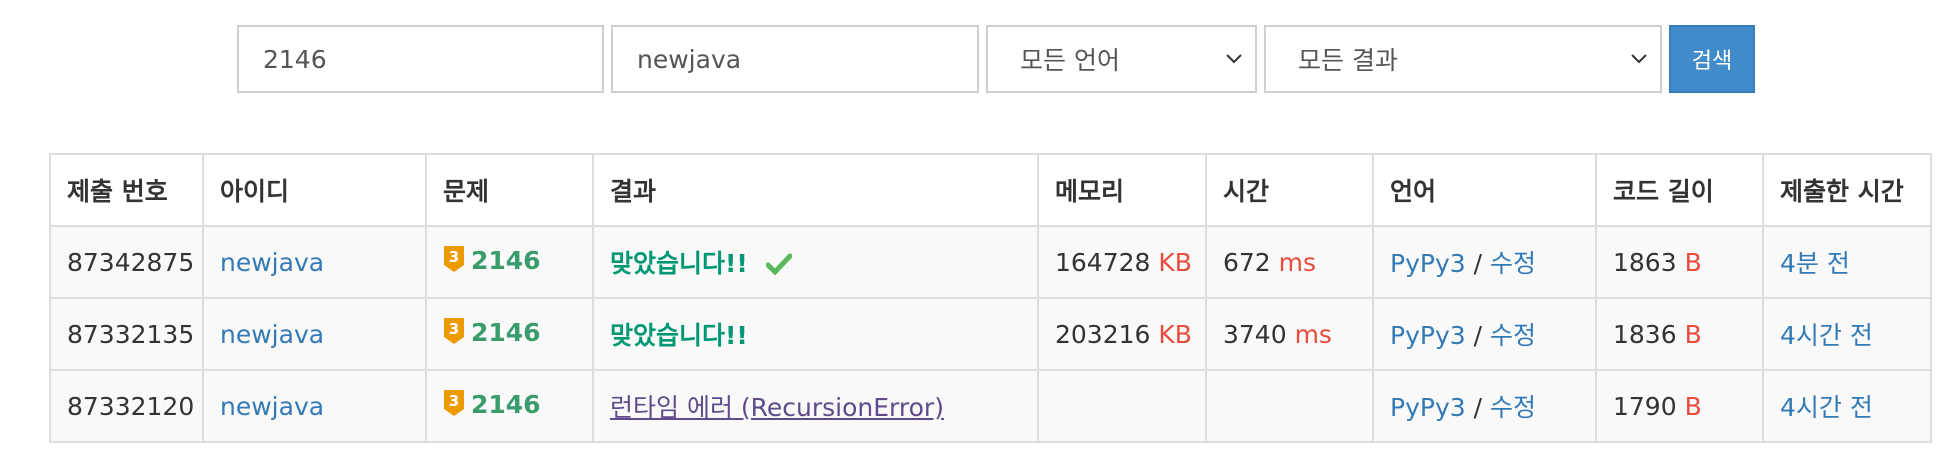  I want to click on header-result: 결과, so click(815, 190).